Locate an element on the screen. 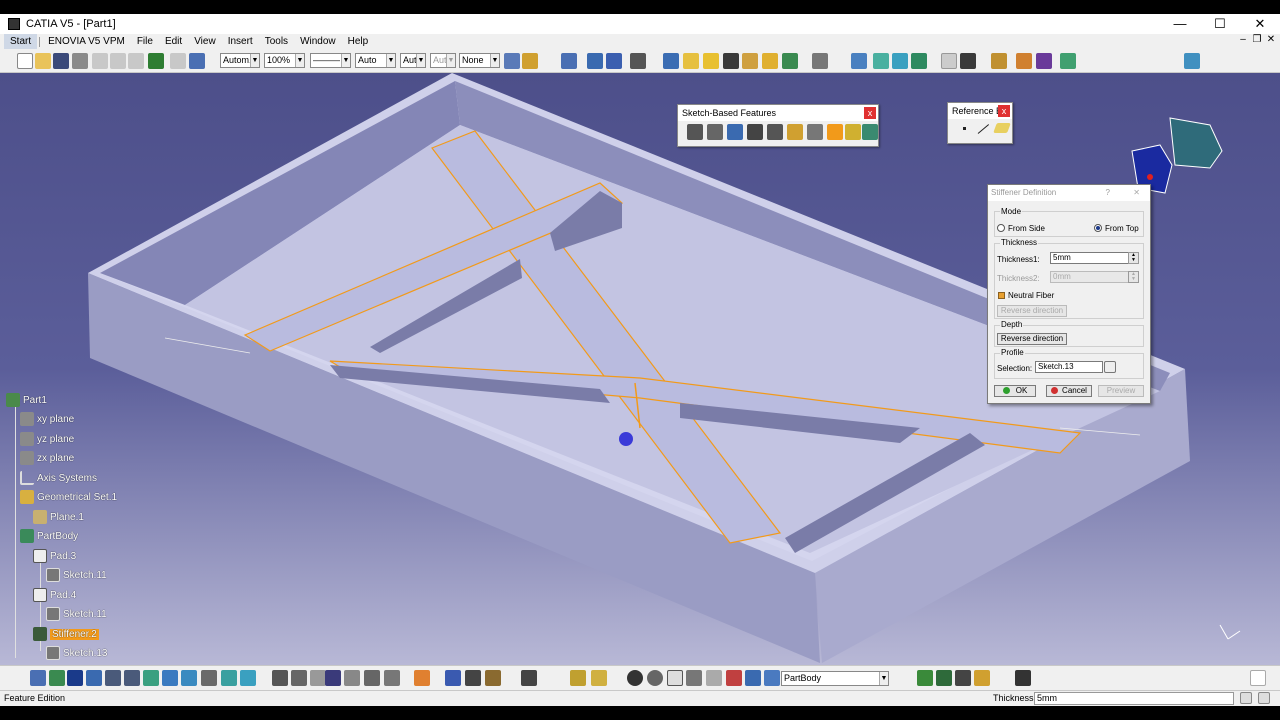 This screenshot has height=720, width=1280. boolean-icon is located at coordinates (949, 61).